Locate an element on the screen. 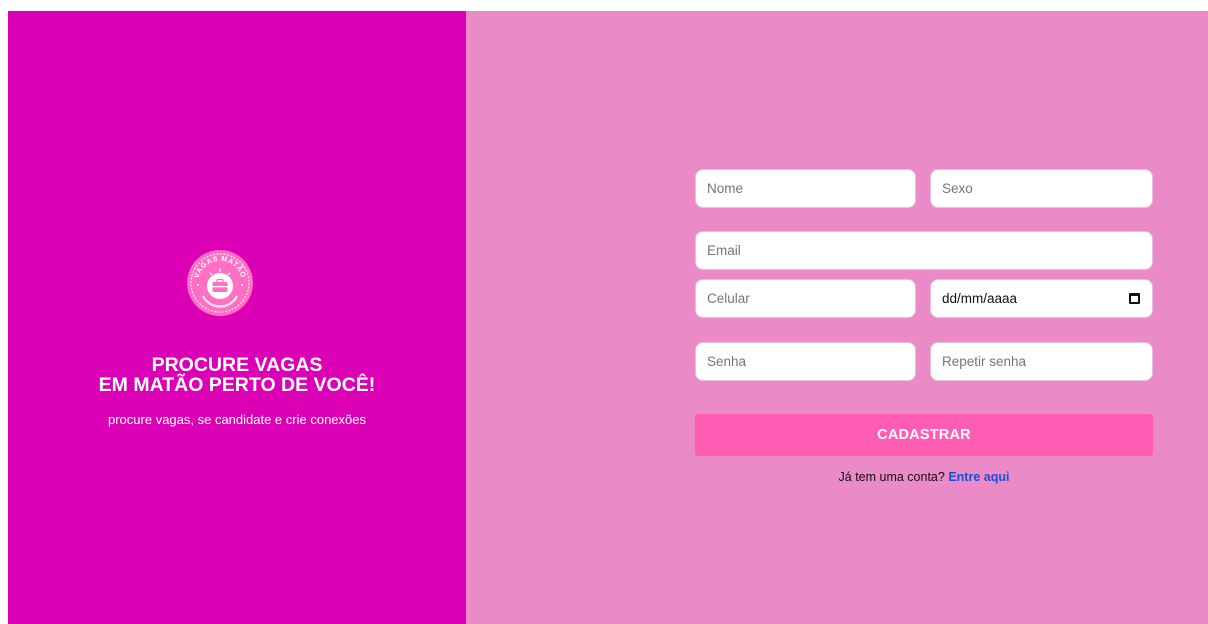 Image resolution: width=1208 pixels, height=624 pixels. vagas-matao-logo: VAGAS MATÃO is located at coordinates (220, 283).